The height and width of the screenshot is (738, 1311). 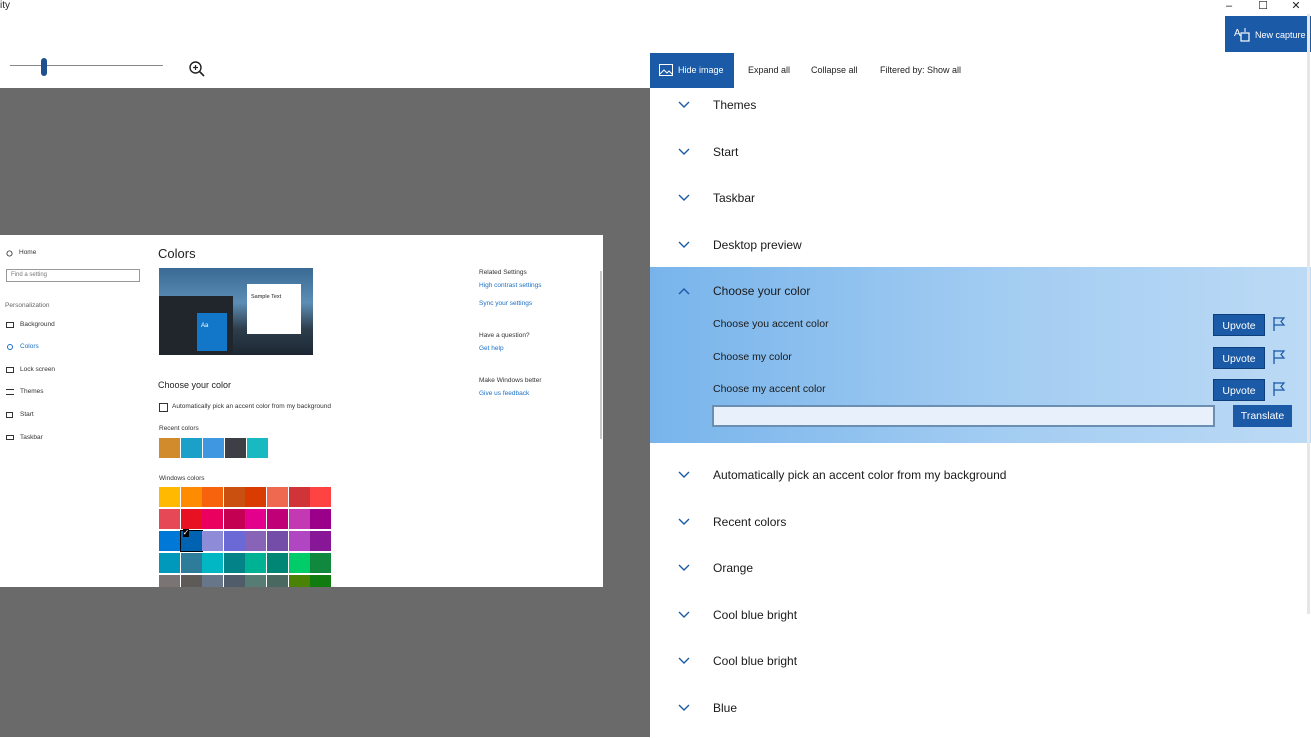 What do you see at coordinates (963, 416) in the screenshot?
I see `translate-input` at bounding box center [963, 416].